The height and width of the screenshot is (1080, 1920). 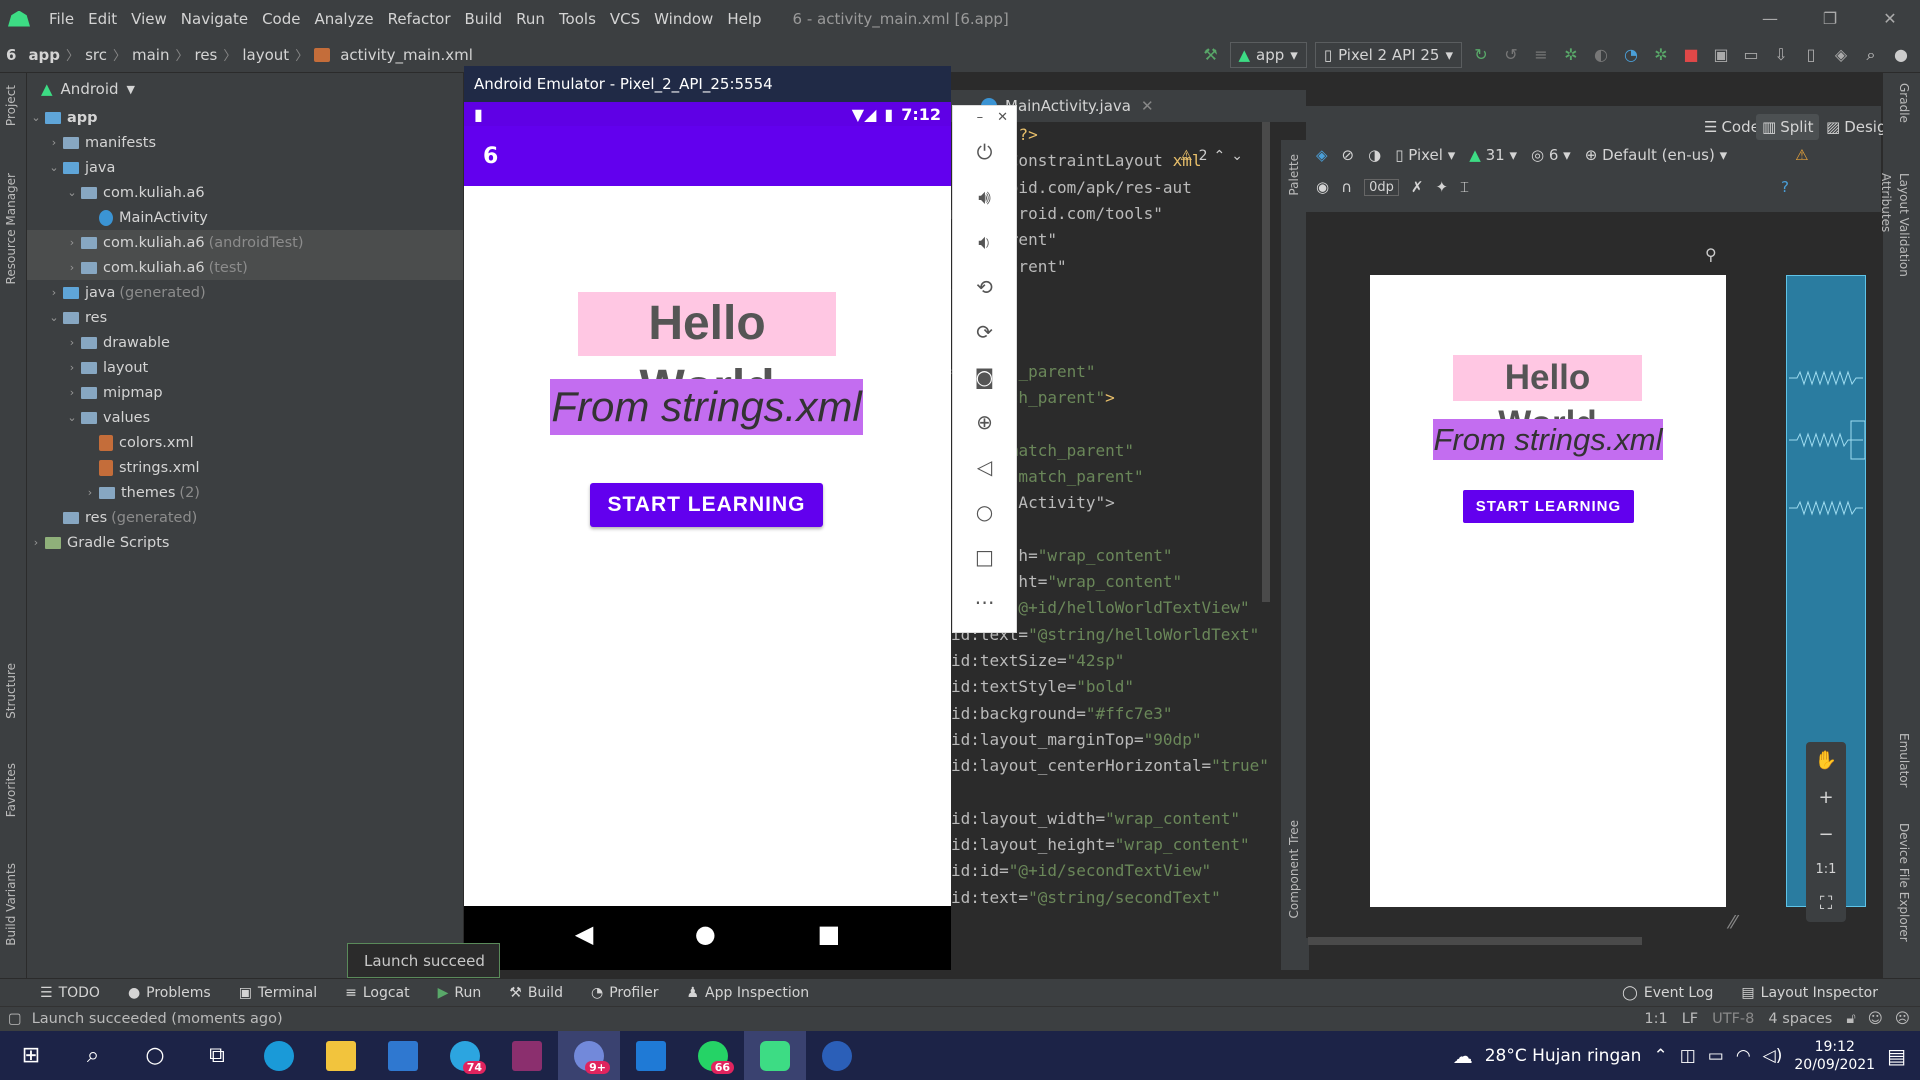 What do you see at coordinates (15, 1019) in the screenshot?
I see `status-toggle-icon: ▢` at bounding box center [15, 1019].